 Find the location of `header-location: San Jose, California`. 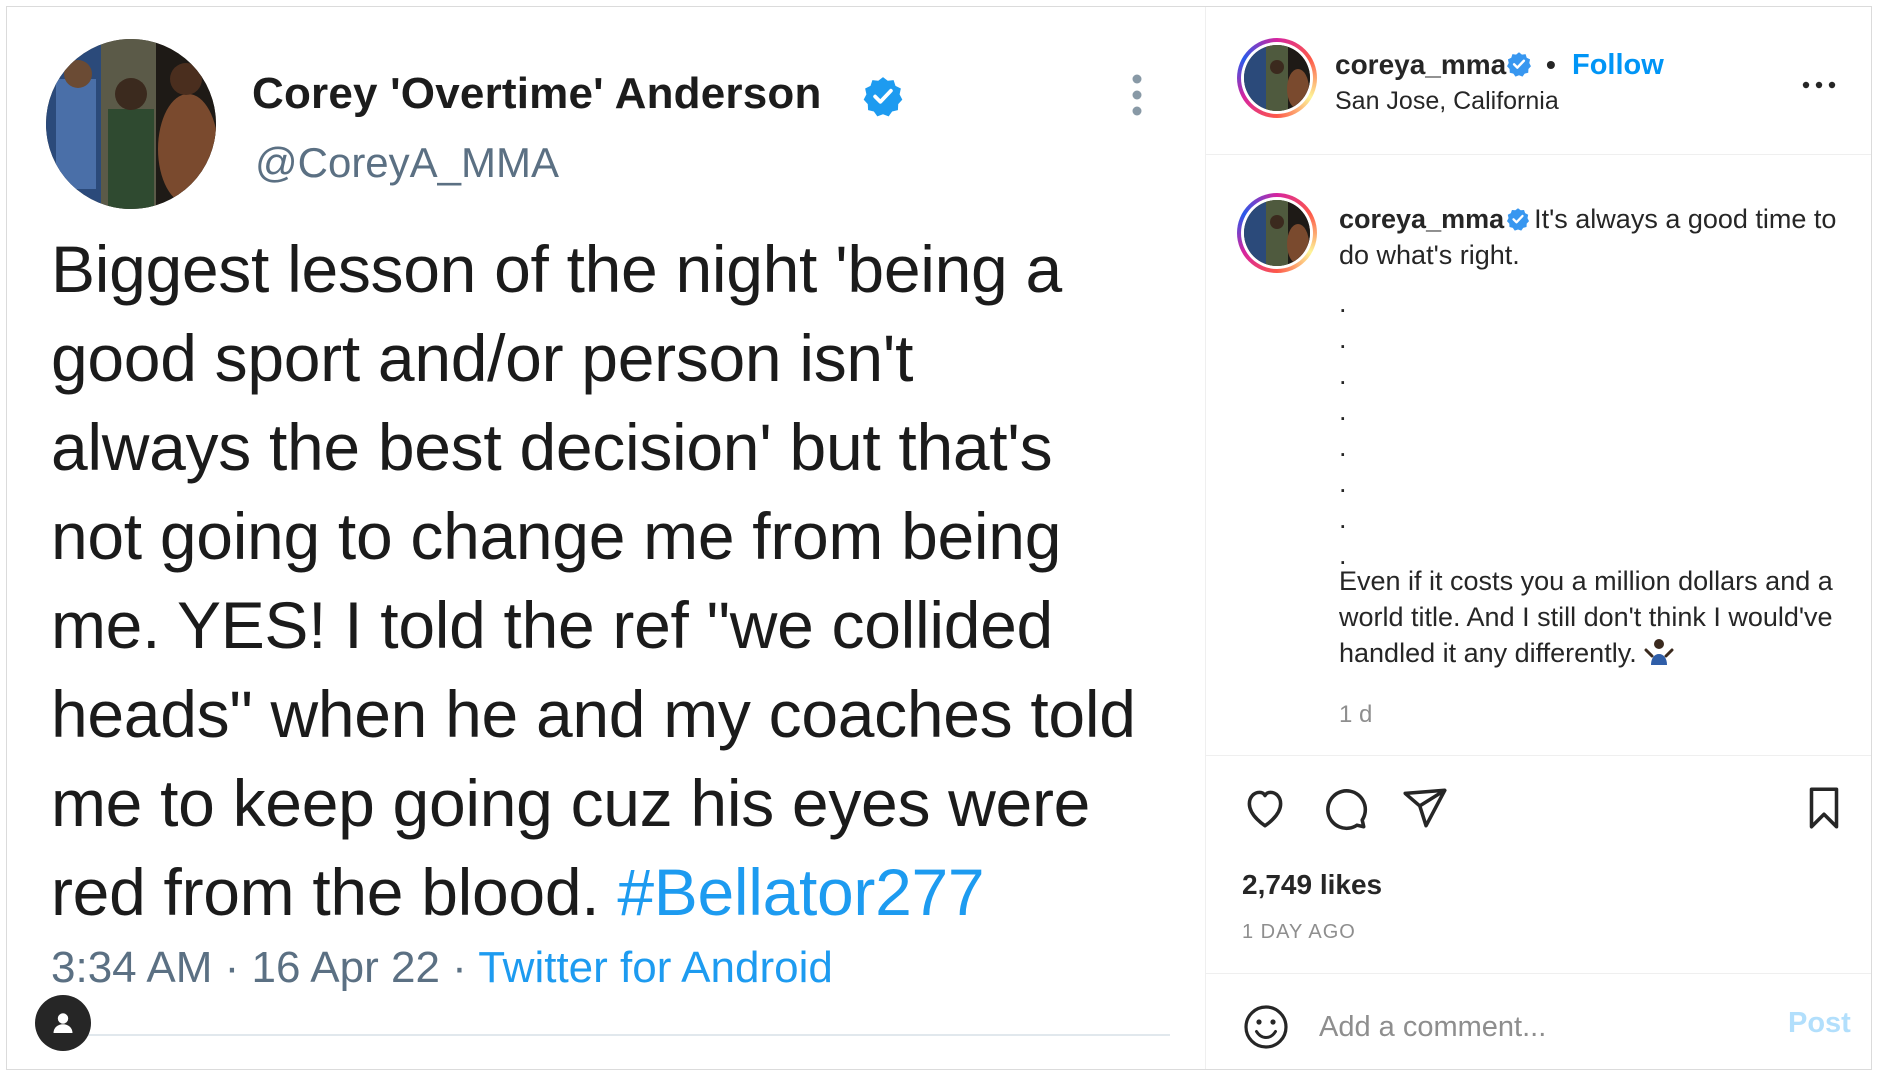

header-location: San Jose, California is located at coordinates (1447, 101).